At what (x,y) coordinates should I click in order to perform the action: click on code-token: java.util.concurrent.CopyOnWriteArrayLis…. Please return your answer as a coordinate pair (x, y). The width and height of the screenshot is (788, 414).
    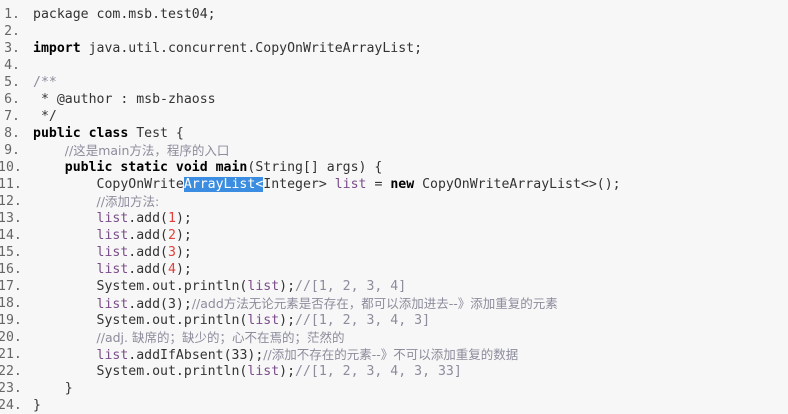
    Looking at the image, I should click on (251, 48).